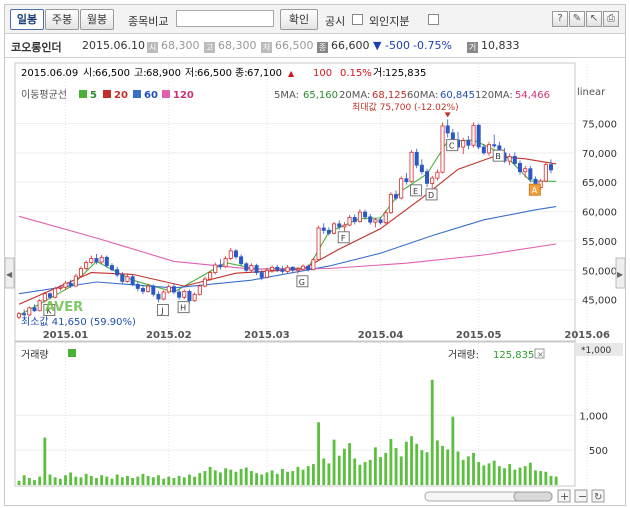 This screenshot has height=508, width=630. Describe the element at coordinates (415, 191) in the screenshot. I see `marker-label: E` at that location.